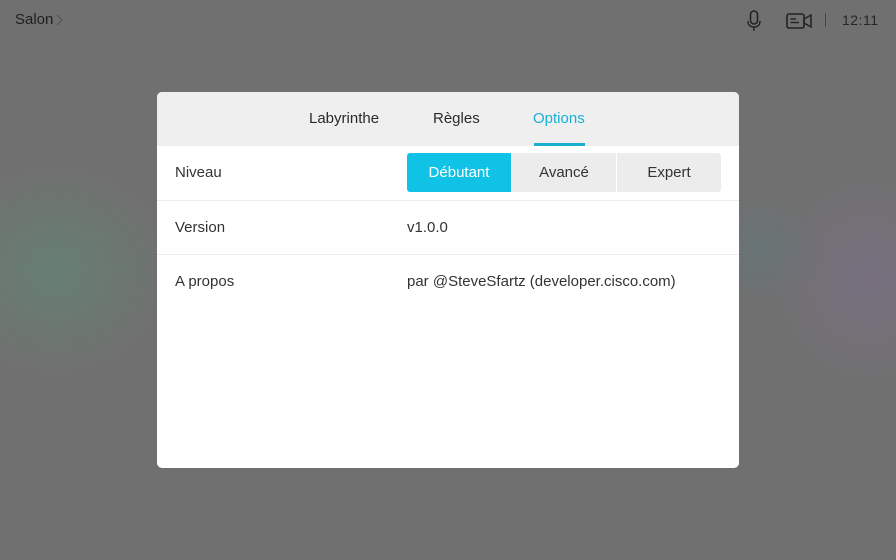 This screenshot has height=560, width=896. Describe the element at coordinates (448, 21) in the screenshot. I see `status-bar: Salon 12:11` at that location.